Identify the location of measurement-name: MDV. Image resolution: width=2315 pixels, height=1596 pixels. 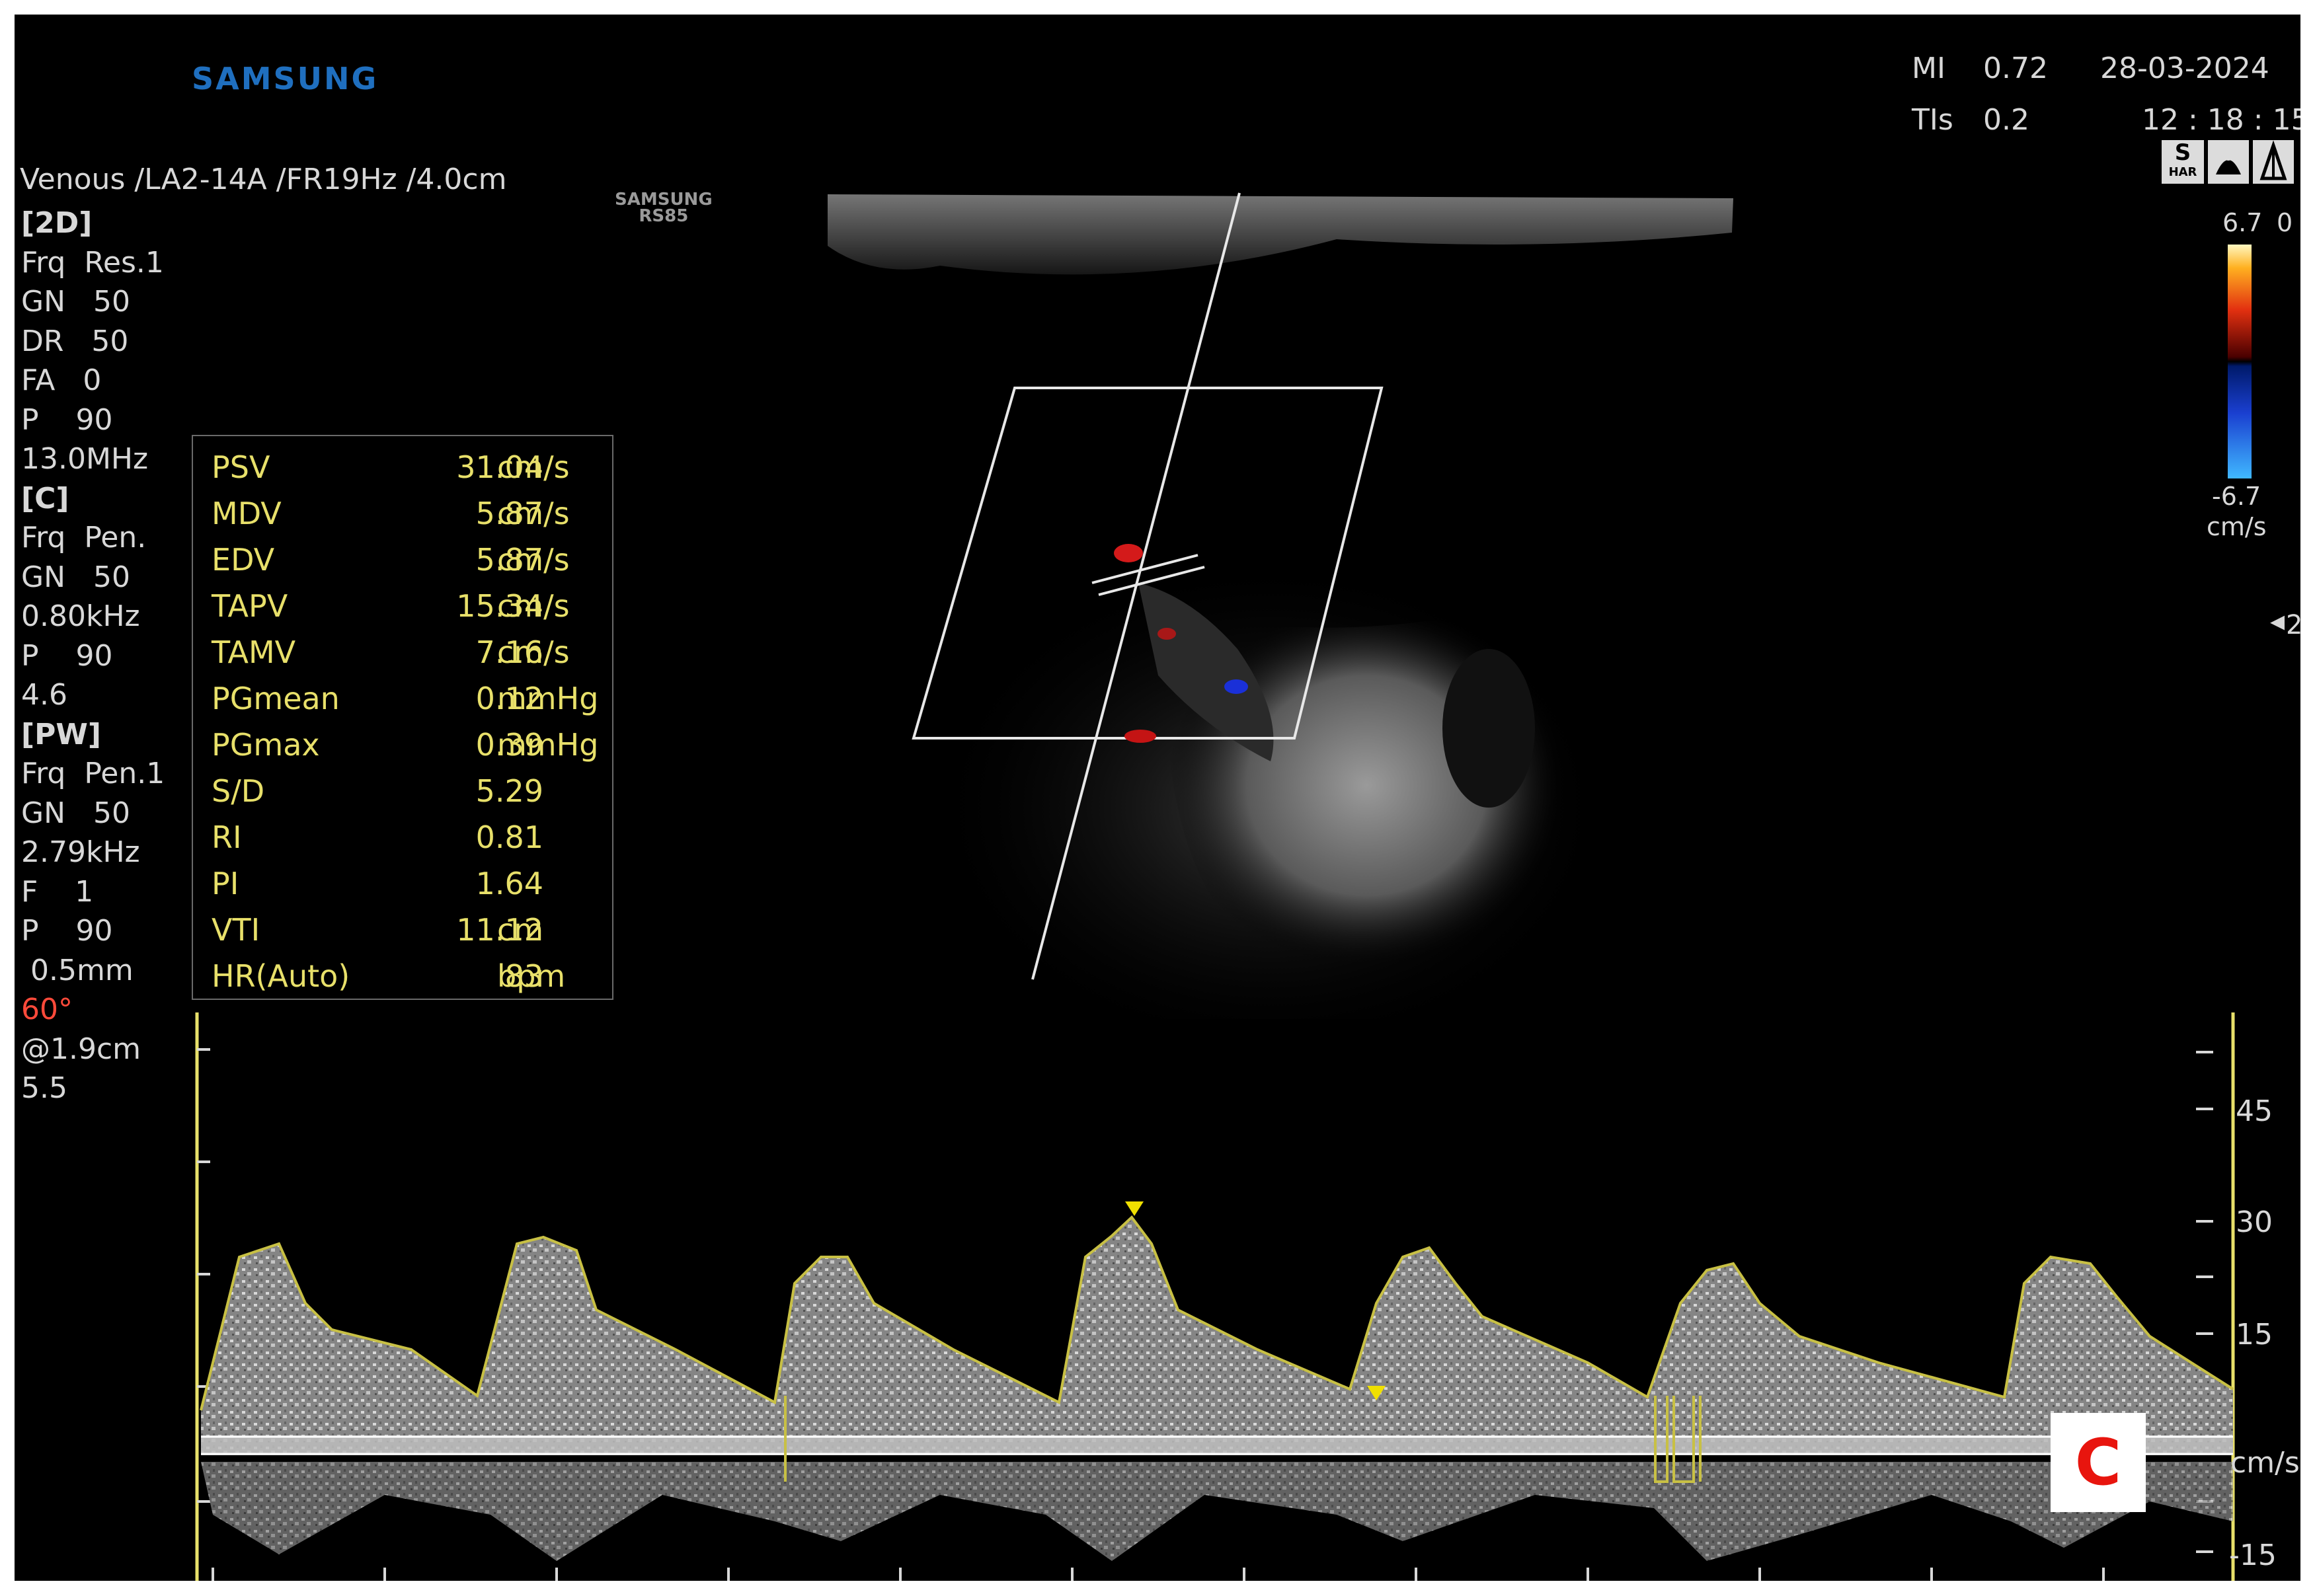
(247, 513).